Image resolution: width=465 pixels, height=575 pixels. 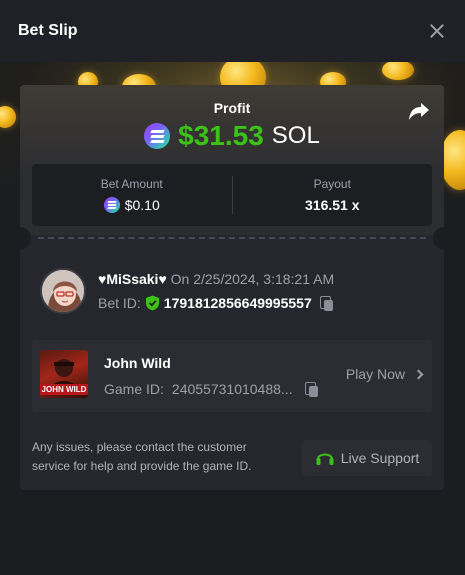 I want to click on live-support-button: Live Support, so click(x=367, y=458).